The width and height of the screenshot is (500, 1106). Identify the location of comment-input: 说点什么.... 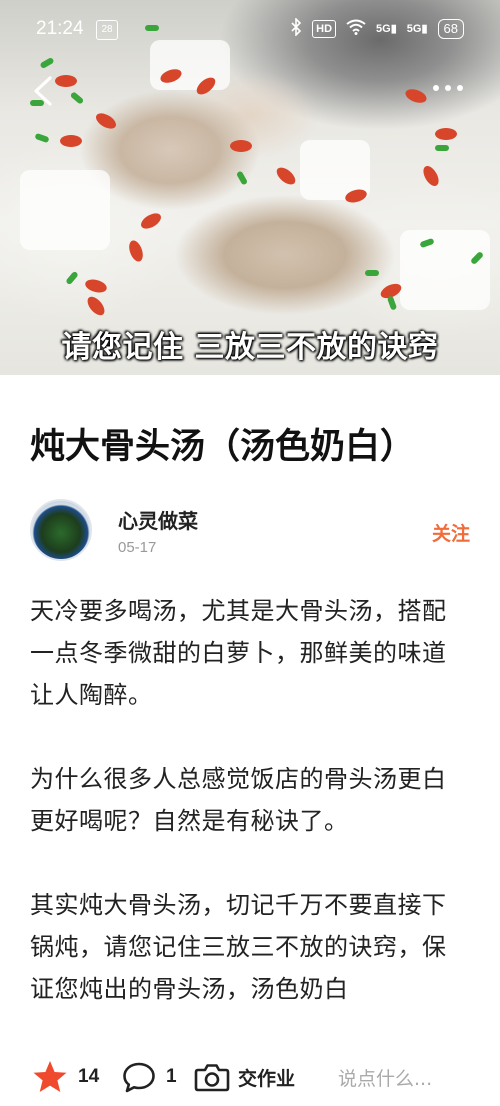
(385, 1077).